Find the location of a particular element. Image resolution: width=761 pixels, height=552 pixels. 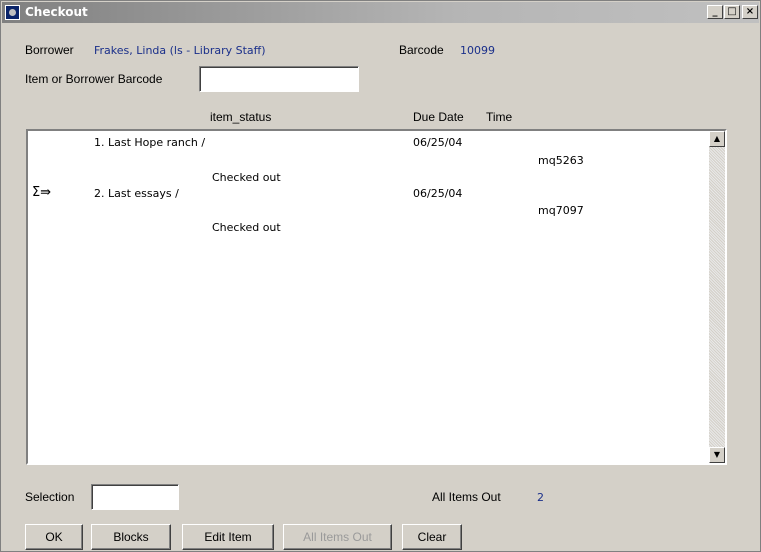

scan-label: Item or Borrower Barcode is located at coordinates (94, 79).